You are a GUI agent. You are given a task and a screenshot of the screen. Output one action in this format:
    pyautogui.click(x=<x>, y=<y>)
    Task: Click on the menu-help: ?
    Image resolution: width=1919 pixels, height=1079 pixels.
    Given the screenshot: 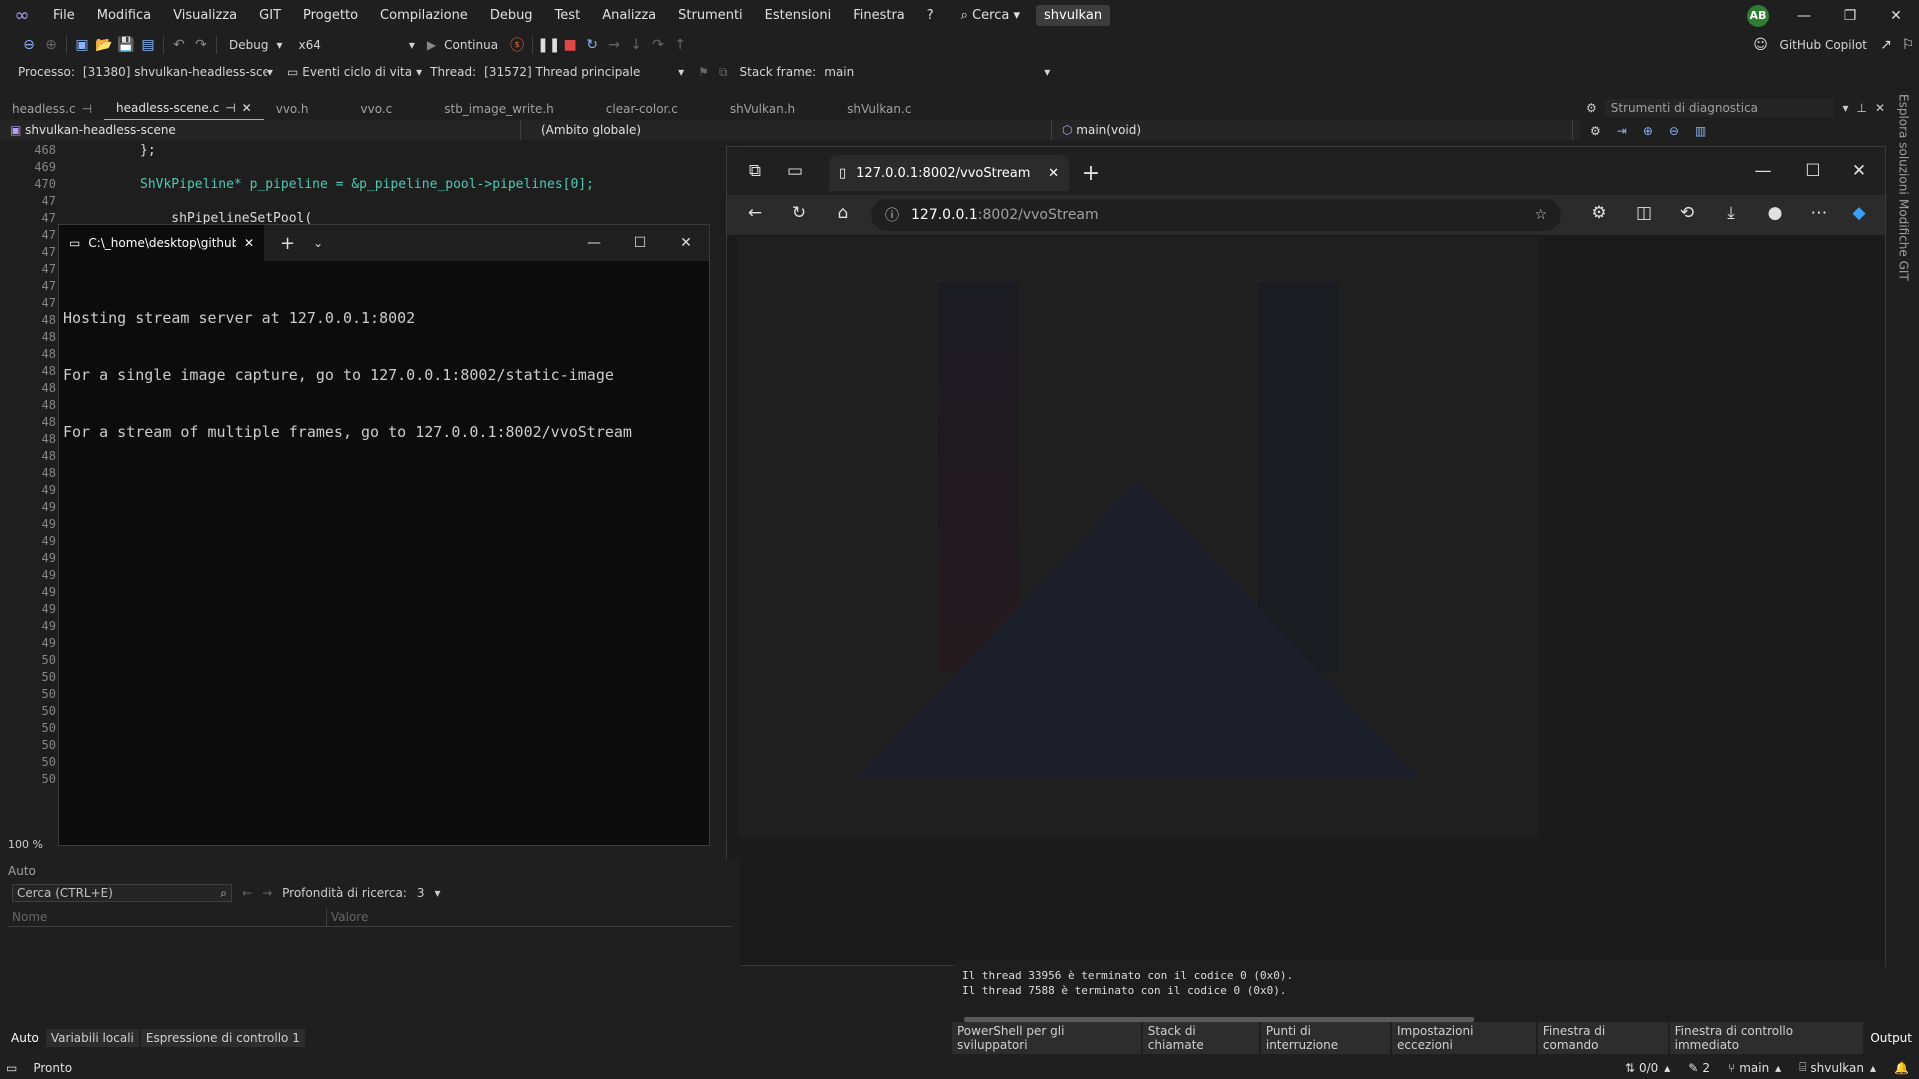 What is the action you would take?
    pyautogui.click(x=930, y=15)
    